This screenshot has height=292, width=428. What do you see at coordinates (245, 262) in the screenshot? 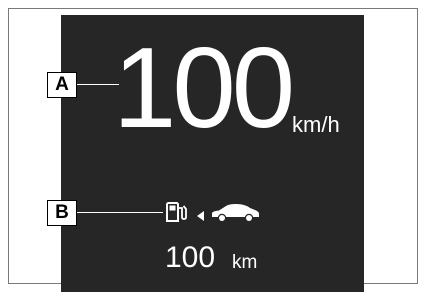
I see `range-unit: km` at bounding box center [245, 262].